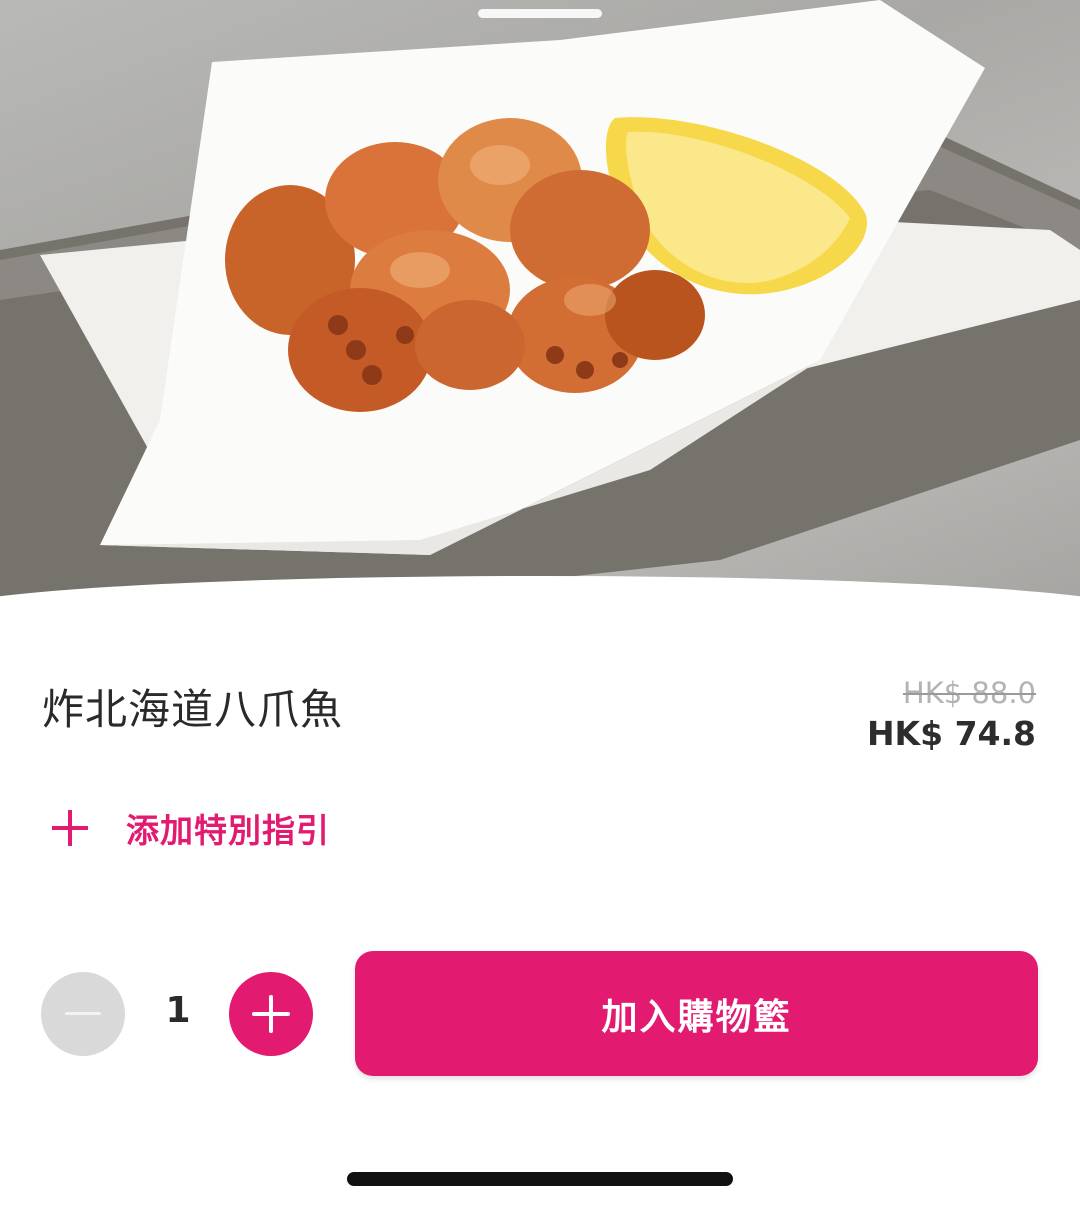 The height and width of the screenshot is (1207, 1080). Describe the element at coordinates (540, 1179) in the screenshot. I see `home-indicator` at that location.